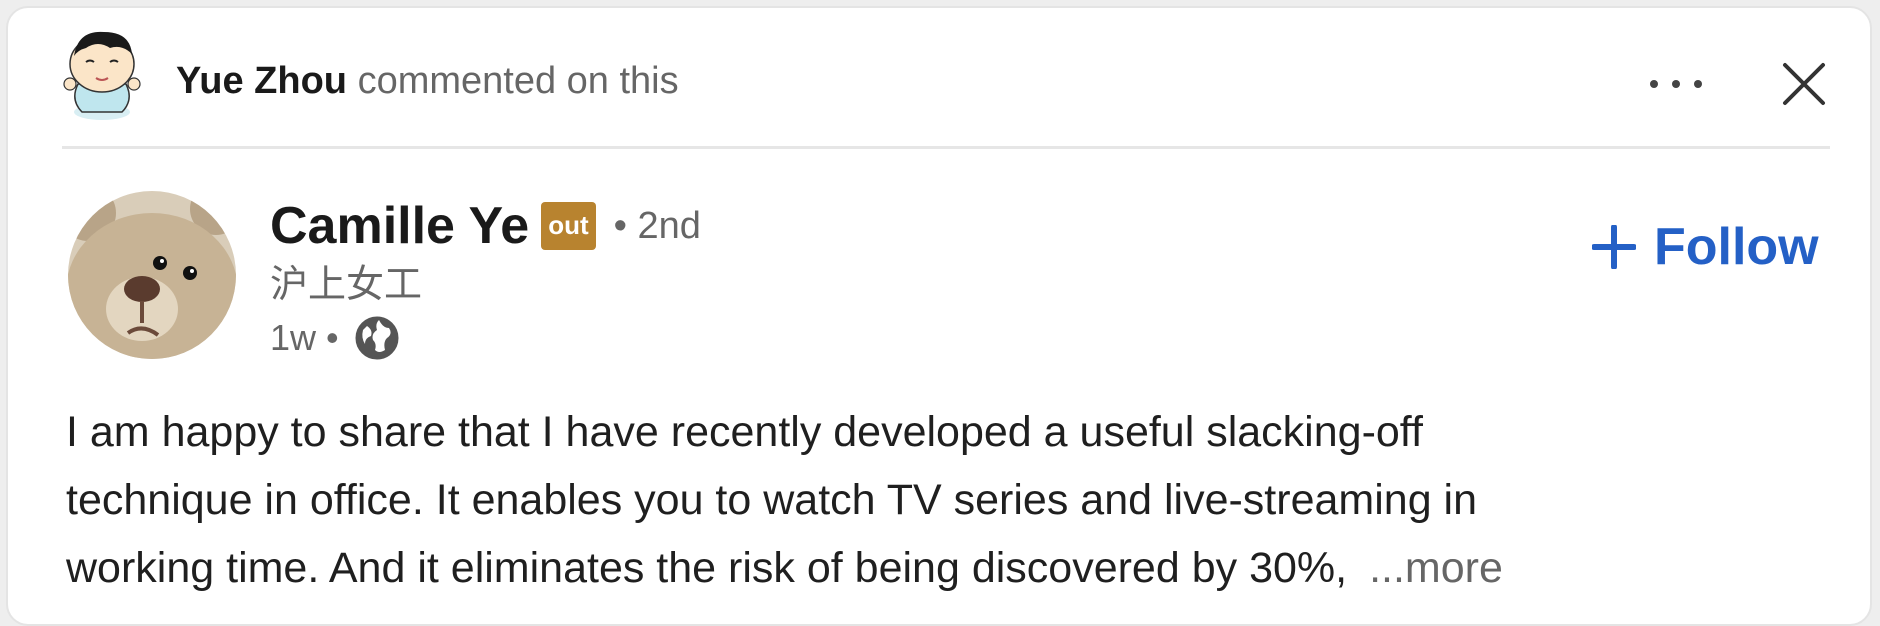 The width and height of the screenshot is (1880, 626). I want to click on post-time: 1w, so click(293, 337).